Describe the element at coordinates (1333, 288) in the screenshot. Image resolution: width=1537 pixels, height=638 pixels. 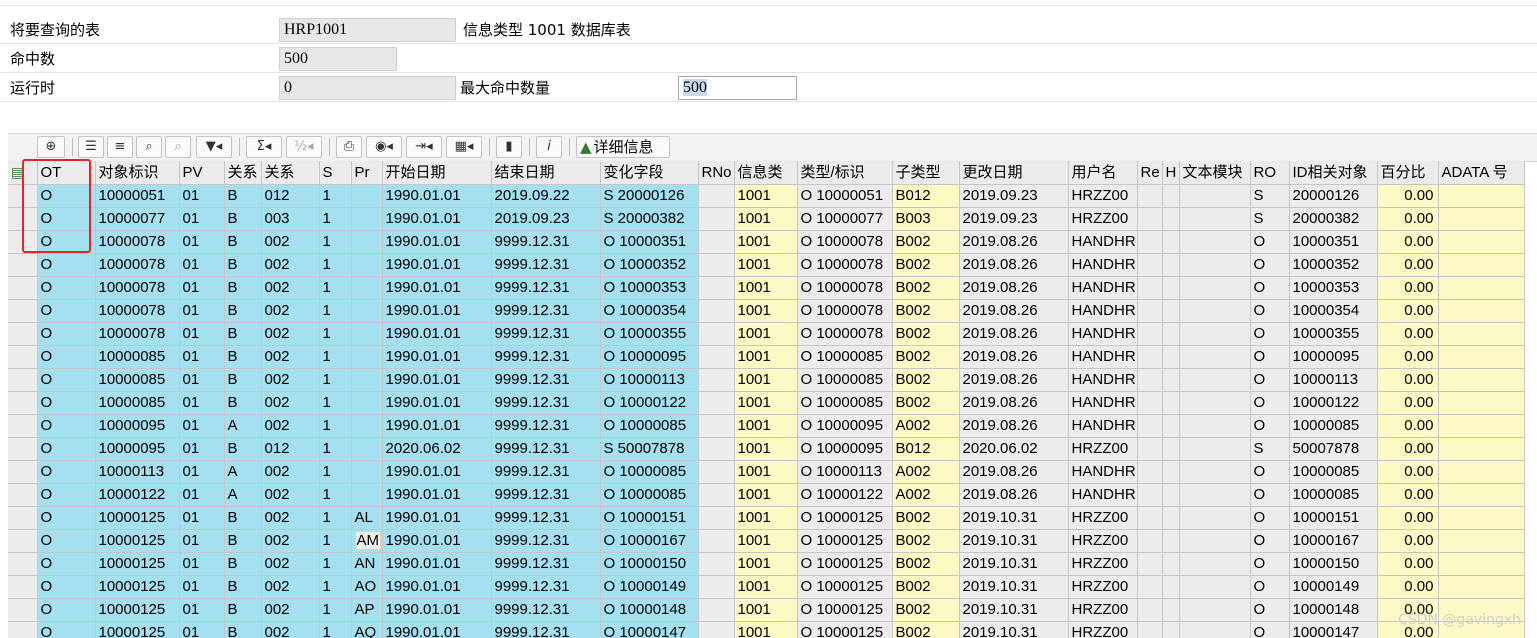
I see `table-cell: 10000353` at that location.